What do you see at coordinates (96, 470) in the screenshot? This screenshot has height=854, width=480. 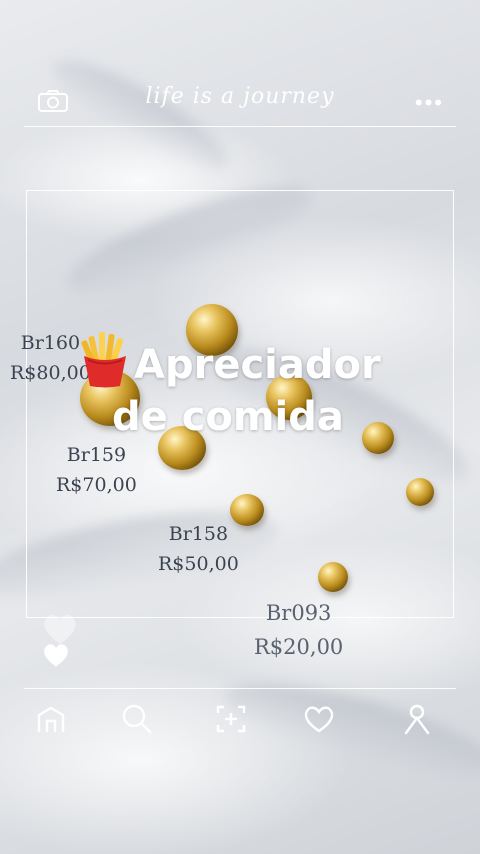 I see `product-label: Br159 R$70,00` at bounding box center [96, 470].